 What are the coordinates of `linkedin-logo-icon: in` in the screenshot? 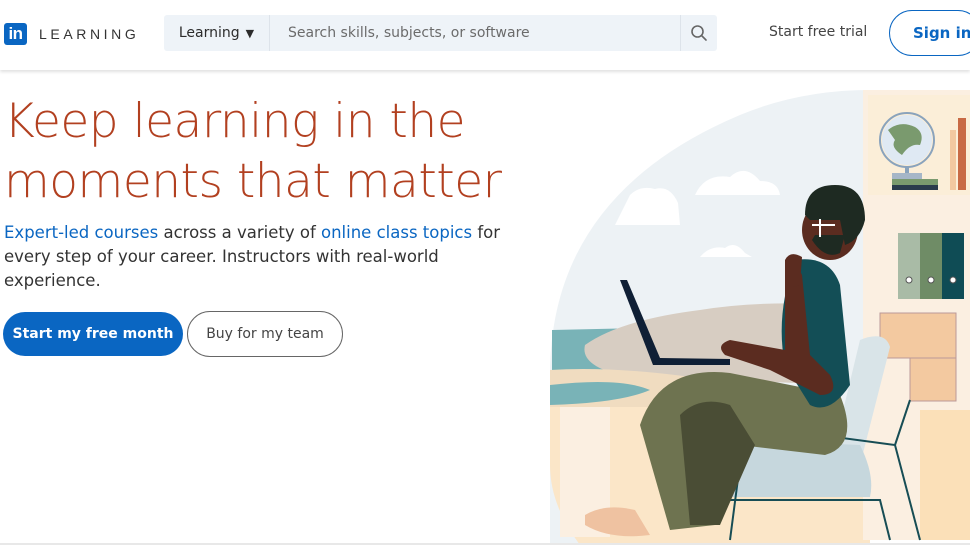 It's located at (15, 34).